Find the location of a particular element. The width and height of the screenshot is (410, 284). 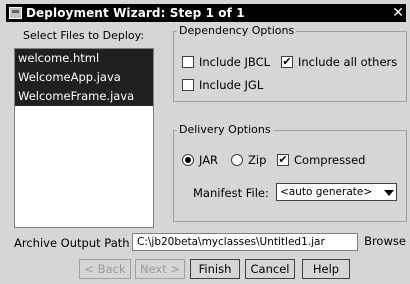

title-bar: Deployment Wizard: Step 1 of 1 ✕ is located at coordinates (206, 13).